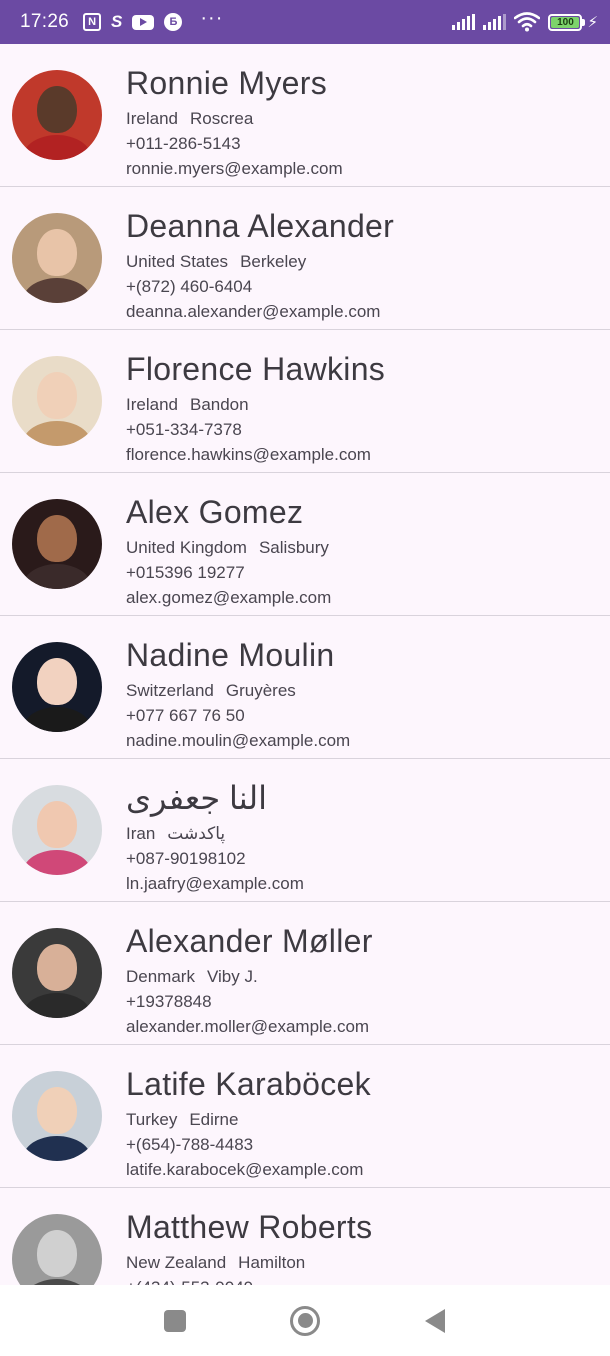 The width and height of the screenshot is (610, 1356). What do you see at coordinates (214, 1119) in the screenshot?
I see `contact-city: Edirne` at bounding box center [214, 1119].